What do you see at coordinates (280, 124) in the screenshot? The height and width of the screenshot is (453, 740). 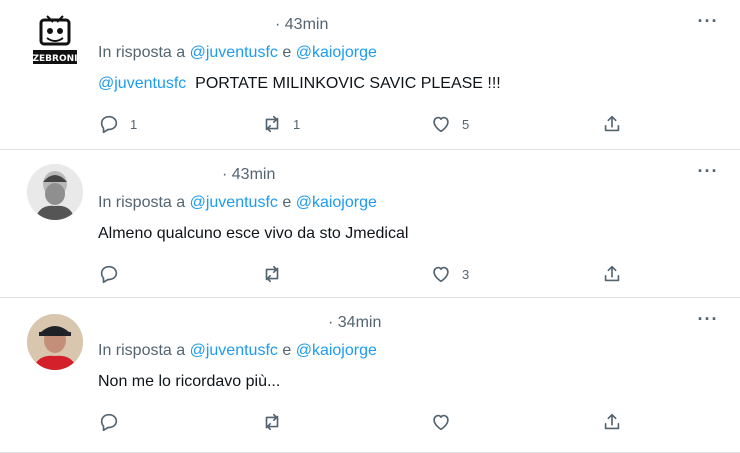 I see `retweet-button: 1` at bounding box center [280, 124].